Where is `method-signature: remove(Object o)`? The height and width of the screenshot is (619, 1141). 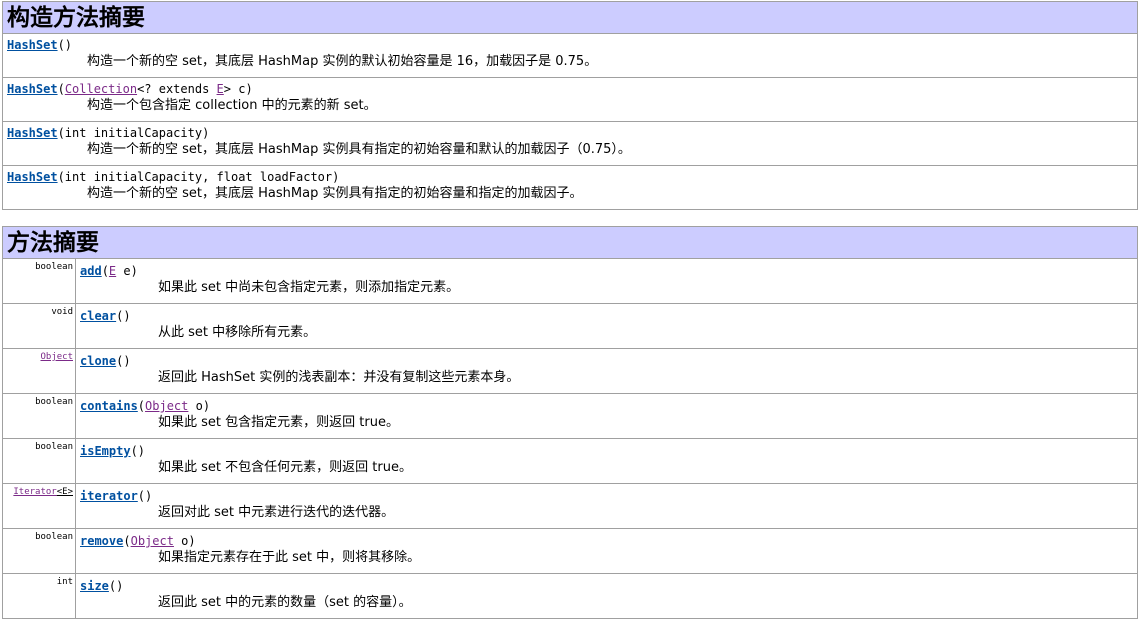
method-signature: remove(Object o) is located at coordinates (138, 541).